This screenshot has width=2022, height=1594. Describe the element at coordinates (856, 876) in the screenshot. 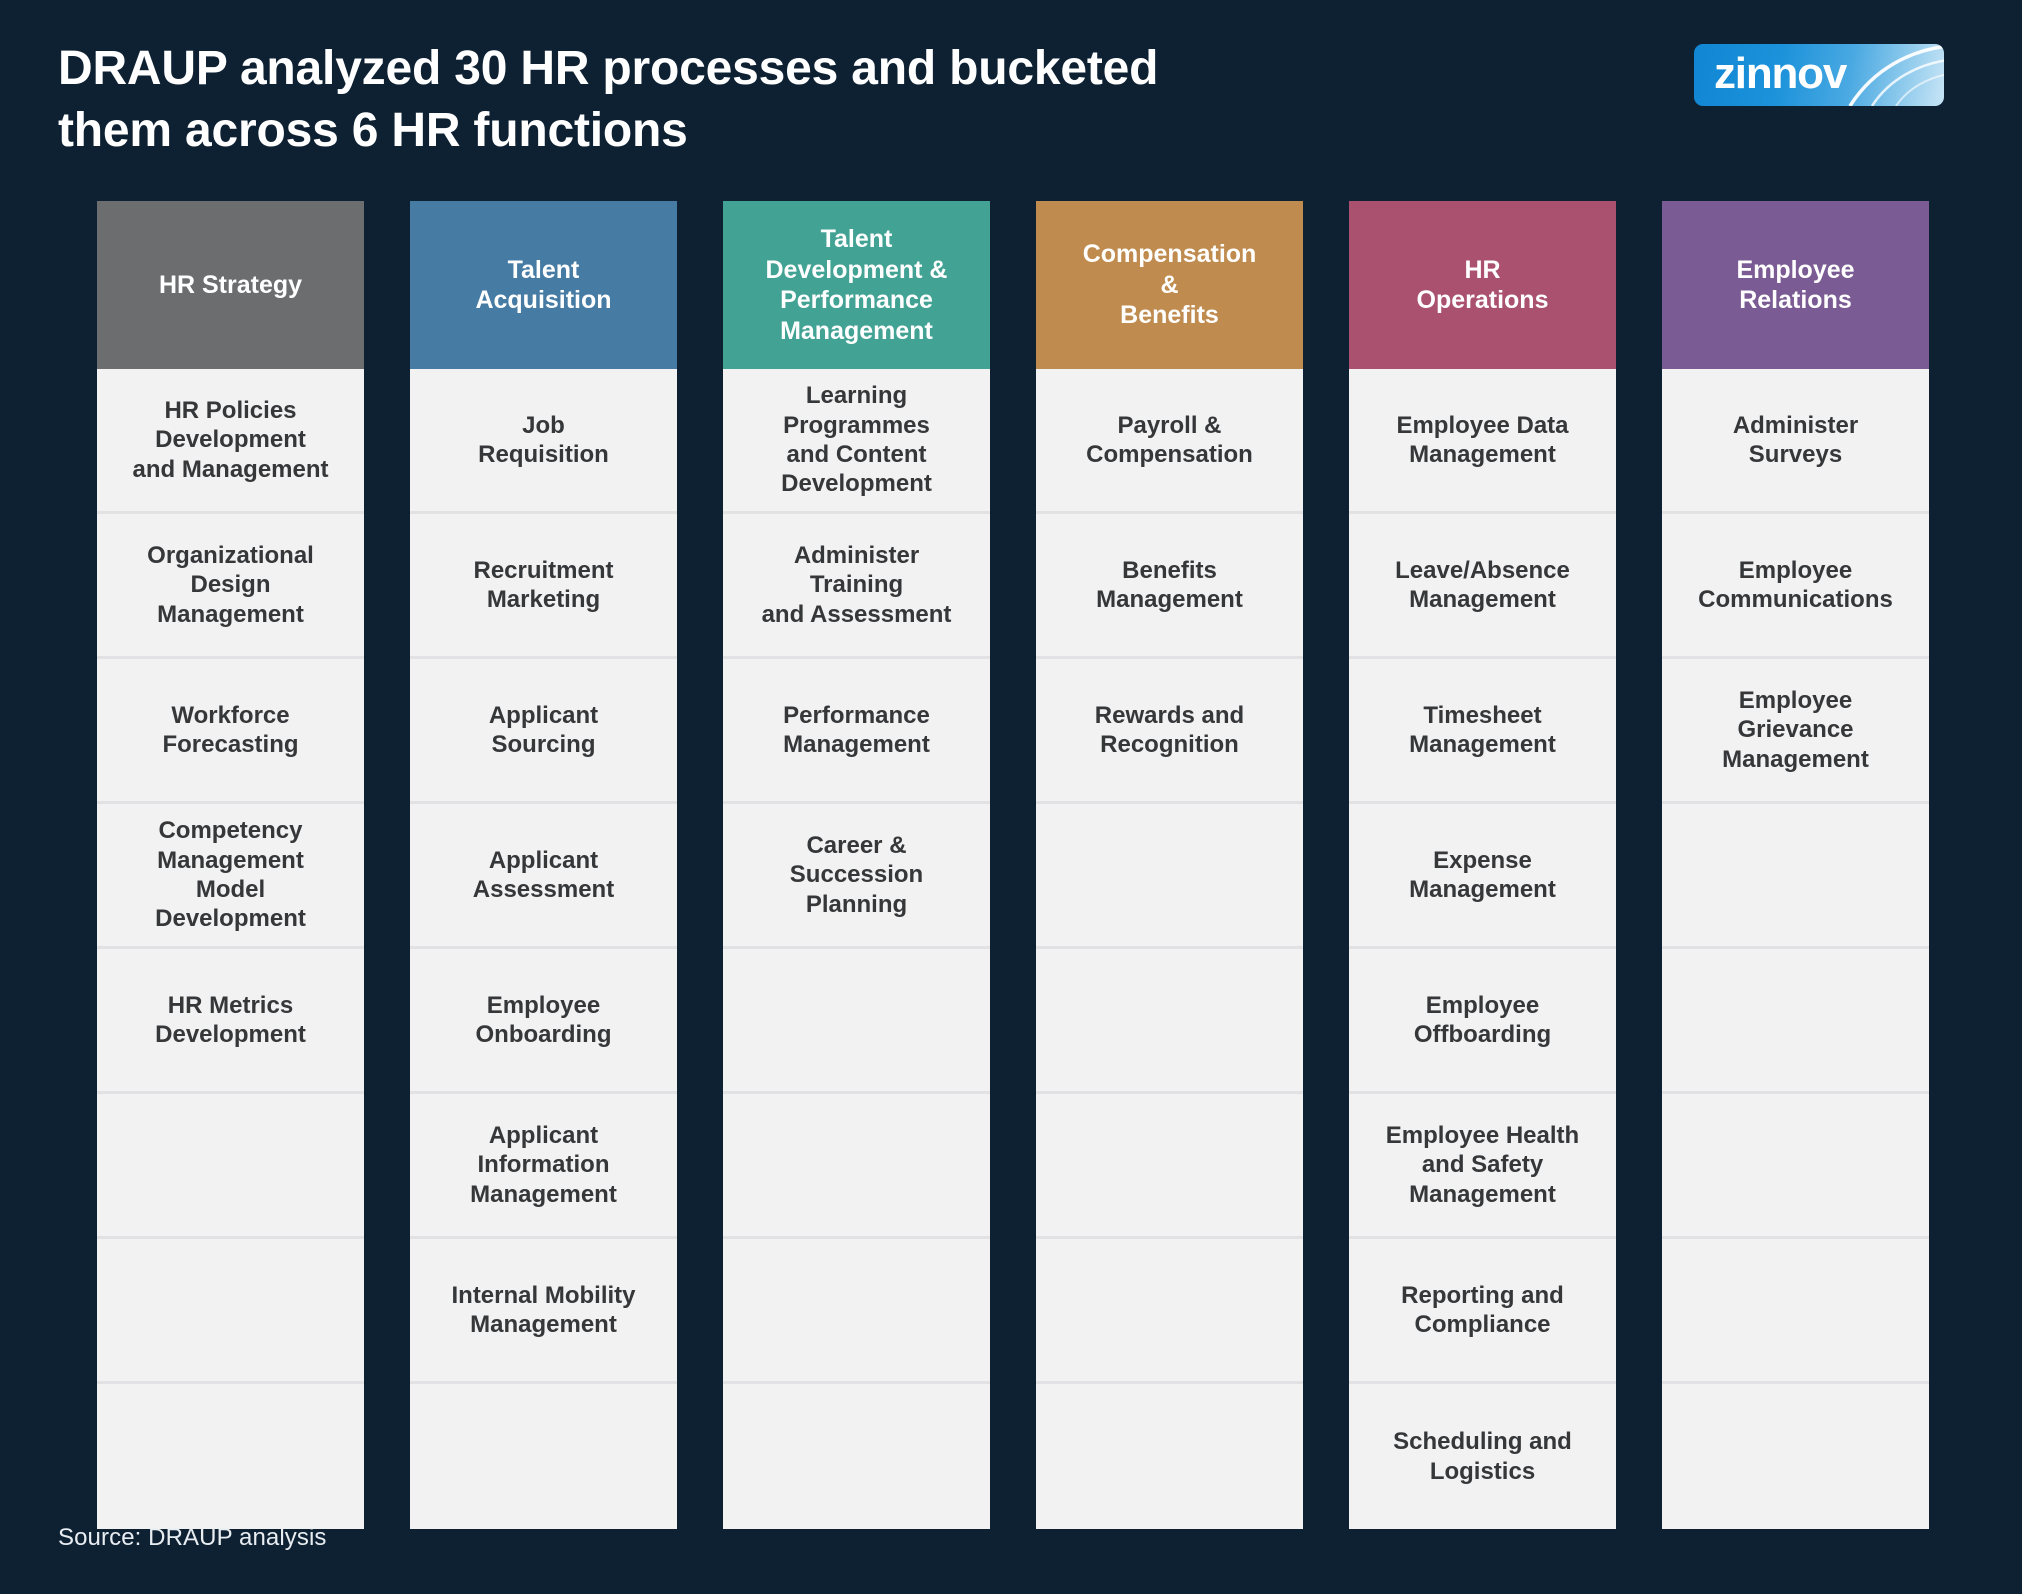

I see `process-cell: Career & Succession Planning` at that location.